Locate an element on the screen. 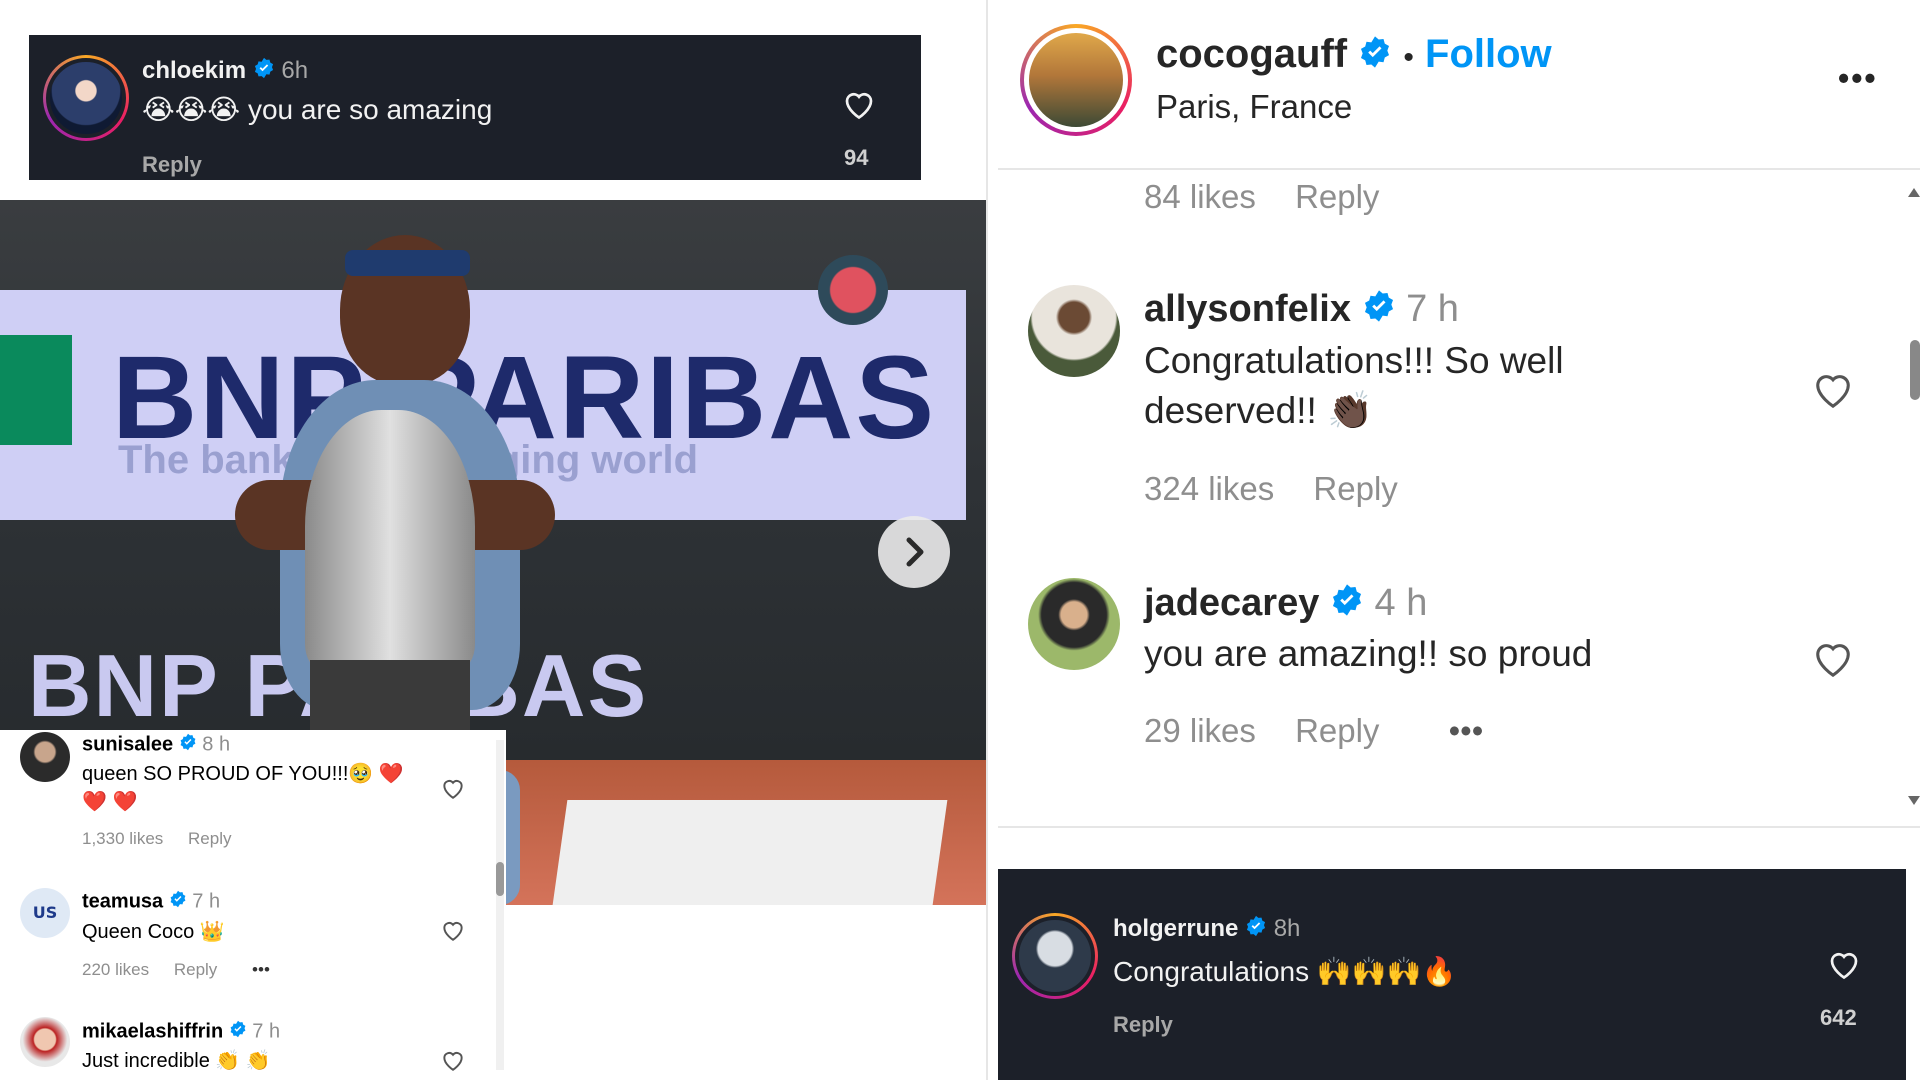 The height and width of the screenshot is (1080, 1920). comment-username: teamusa is located at coordinates (122, 901).